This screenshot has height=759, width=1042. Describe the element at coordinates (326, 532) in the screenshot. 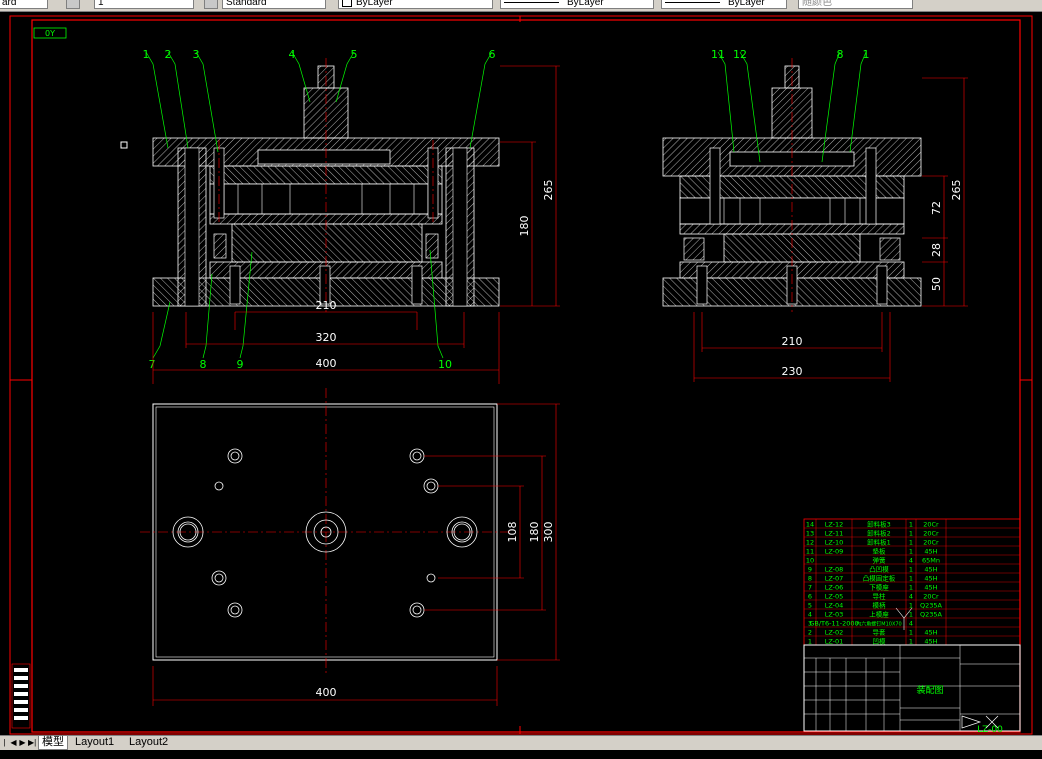

I see `plan-view` at that location.